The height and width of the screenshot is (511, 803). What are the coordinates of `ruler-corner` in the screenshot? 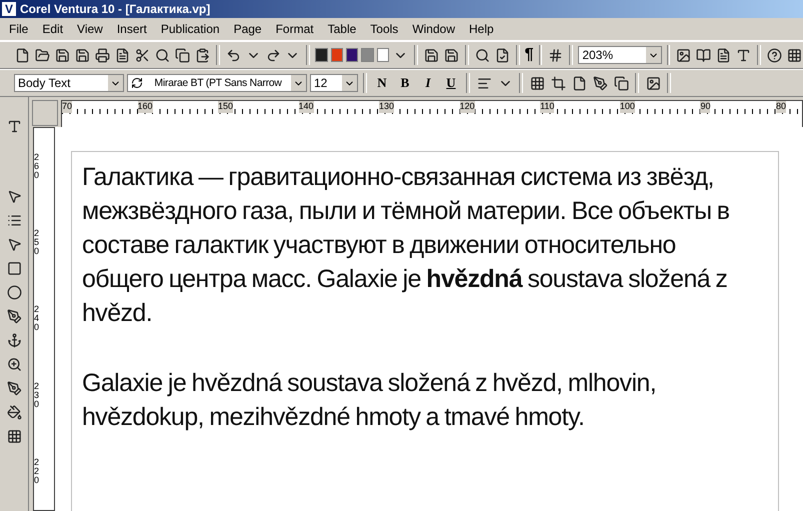 It's located at (45, 113).